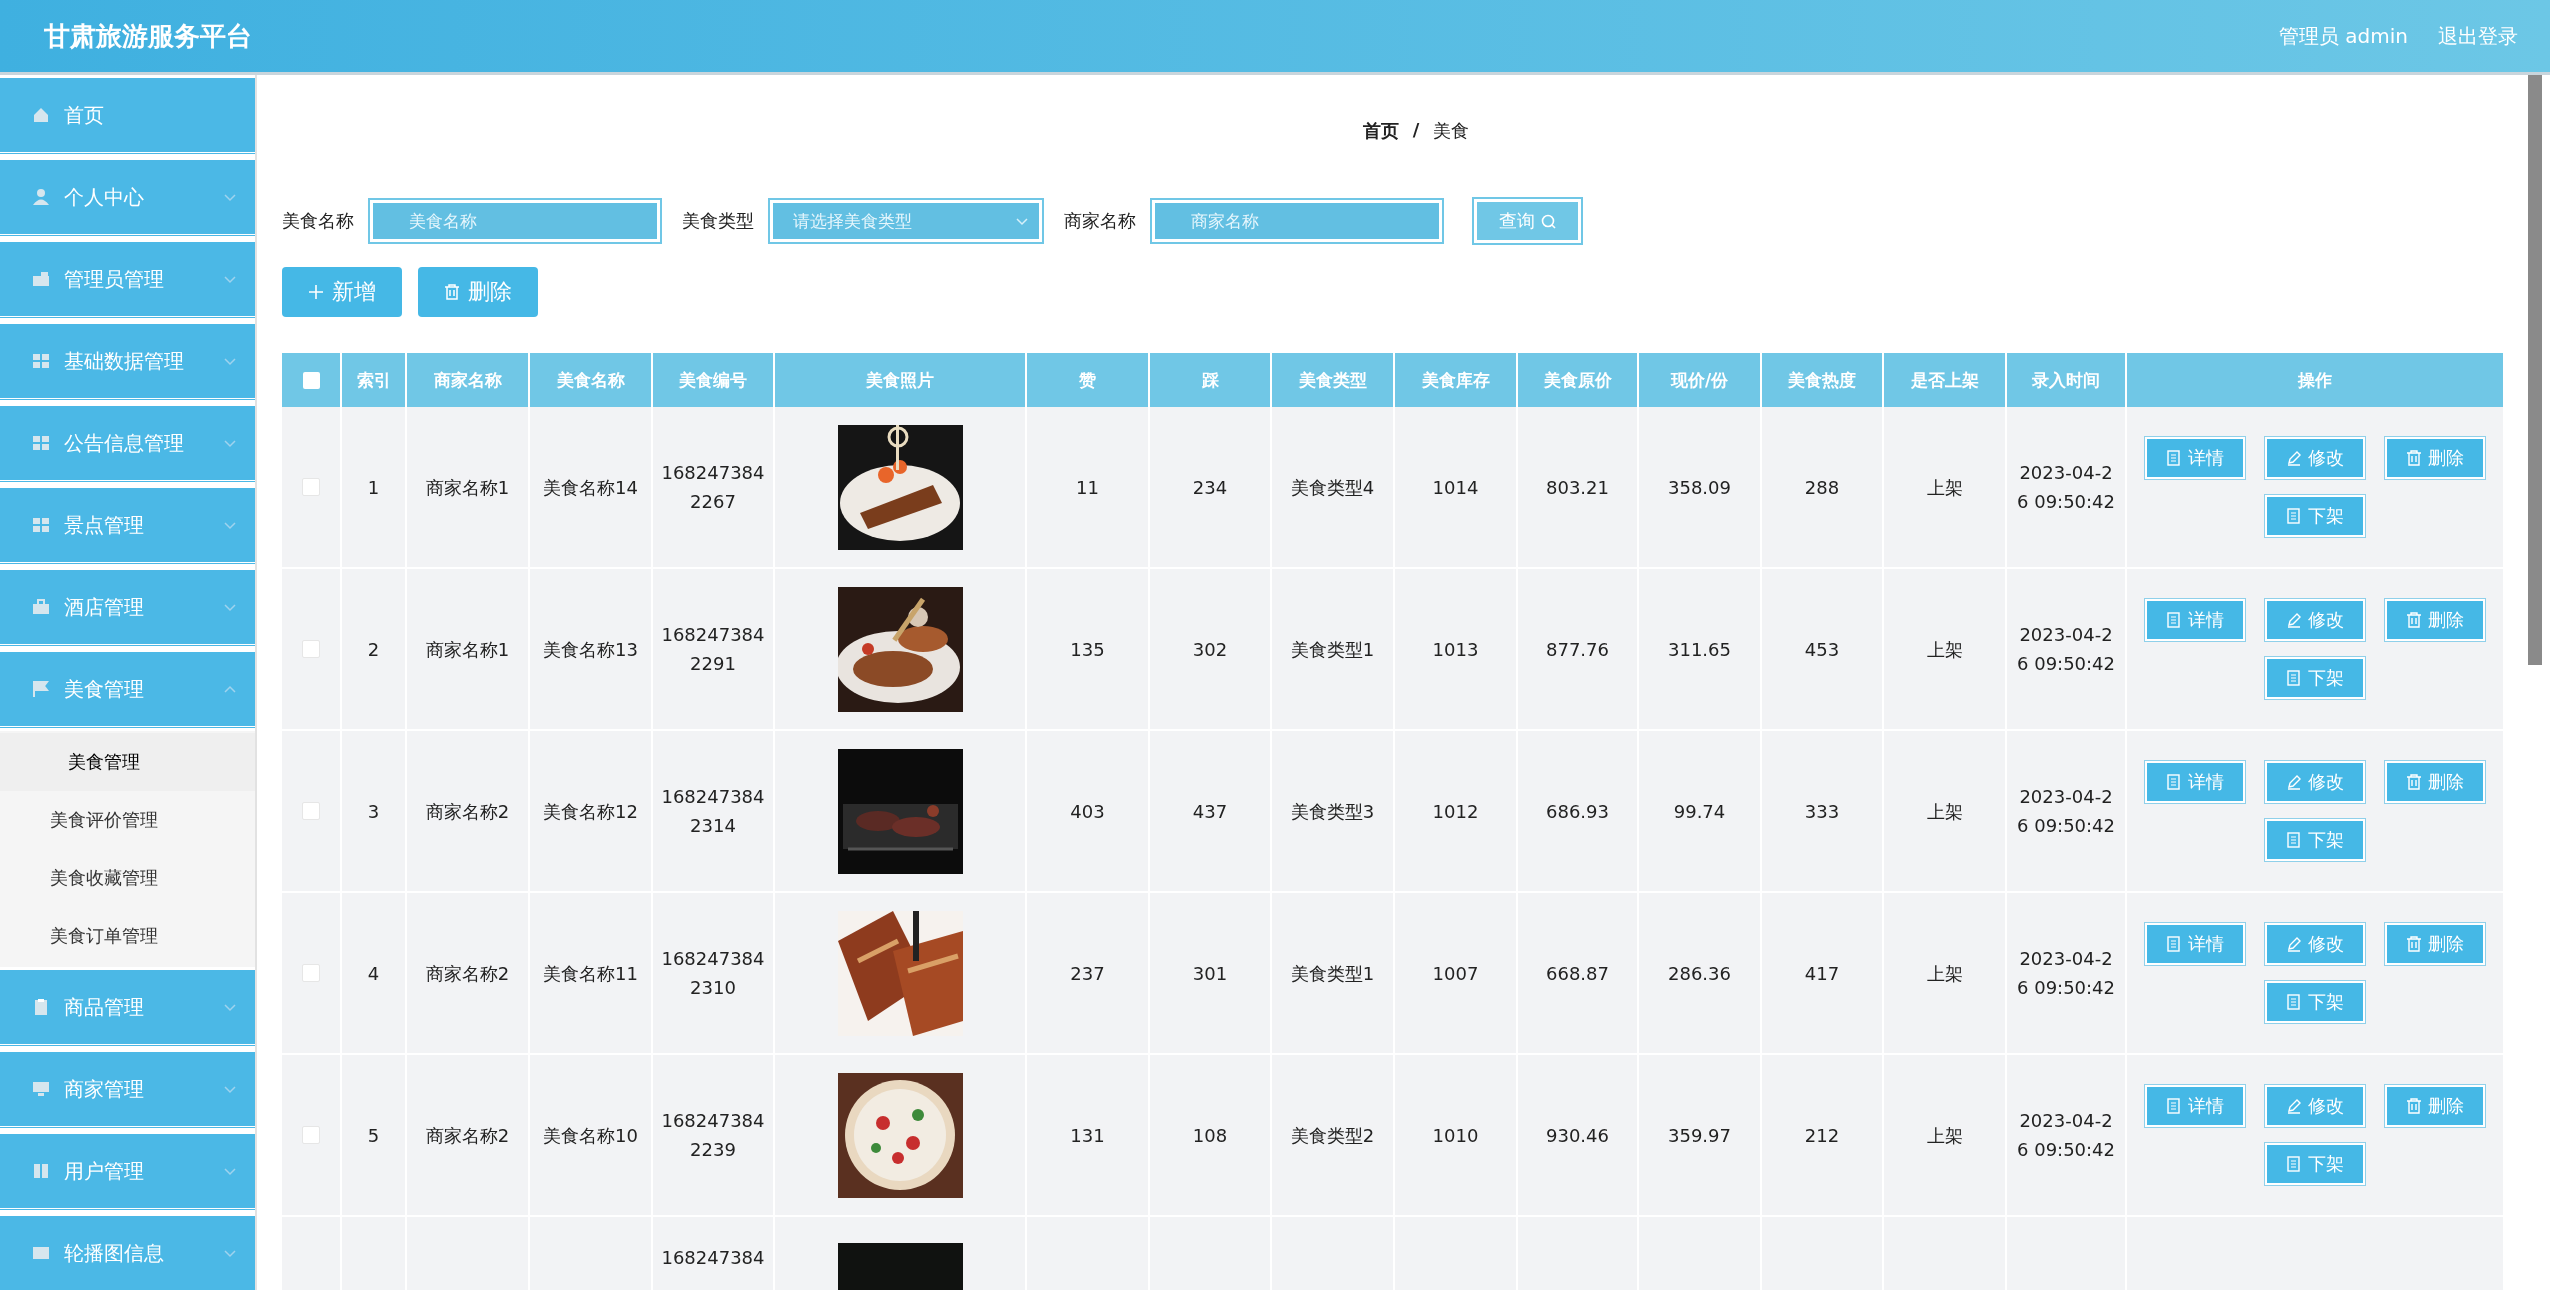 The height and width of the screenshot is (1290, 2550). What do you see at coordinates (127, 115) in the screenshot?
I see `menu-item: 首页` at bounding box center [127, 115].